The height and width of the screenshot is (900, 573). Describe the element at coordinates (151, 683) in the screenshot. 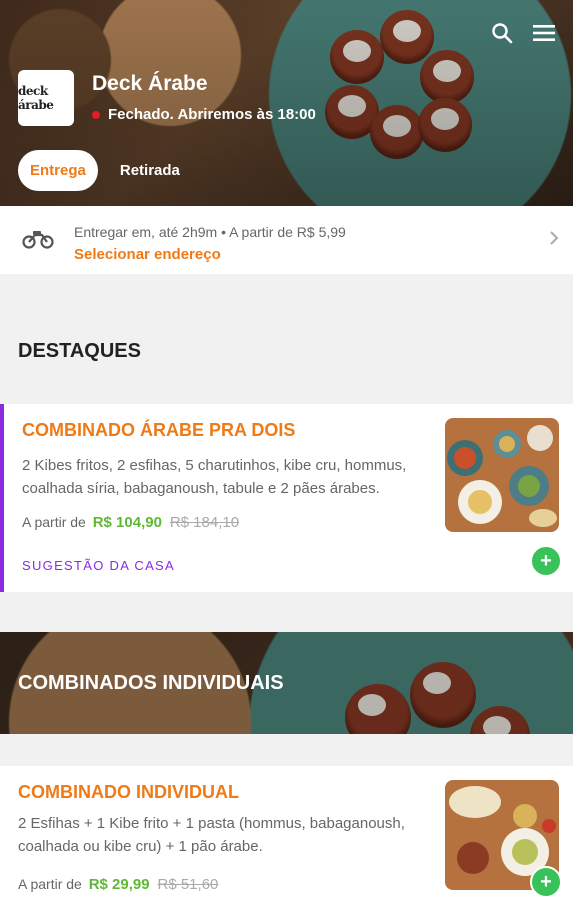

I see `section-title-combinados-individuais: COMBINADOS INDIVIDUAIS` at that location.